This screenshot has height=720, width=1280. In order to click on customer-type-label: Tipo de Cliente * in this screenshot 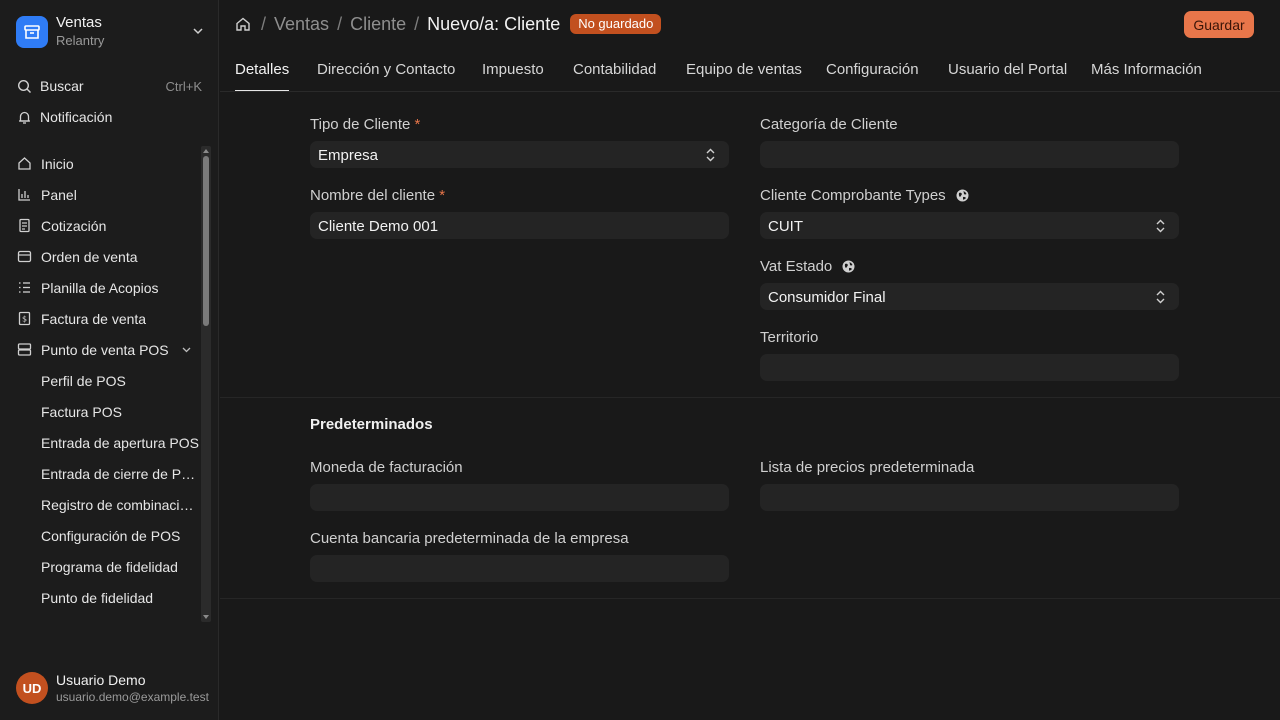, I will do `click(365, 124)`.